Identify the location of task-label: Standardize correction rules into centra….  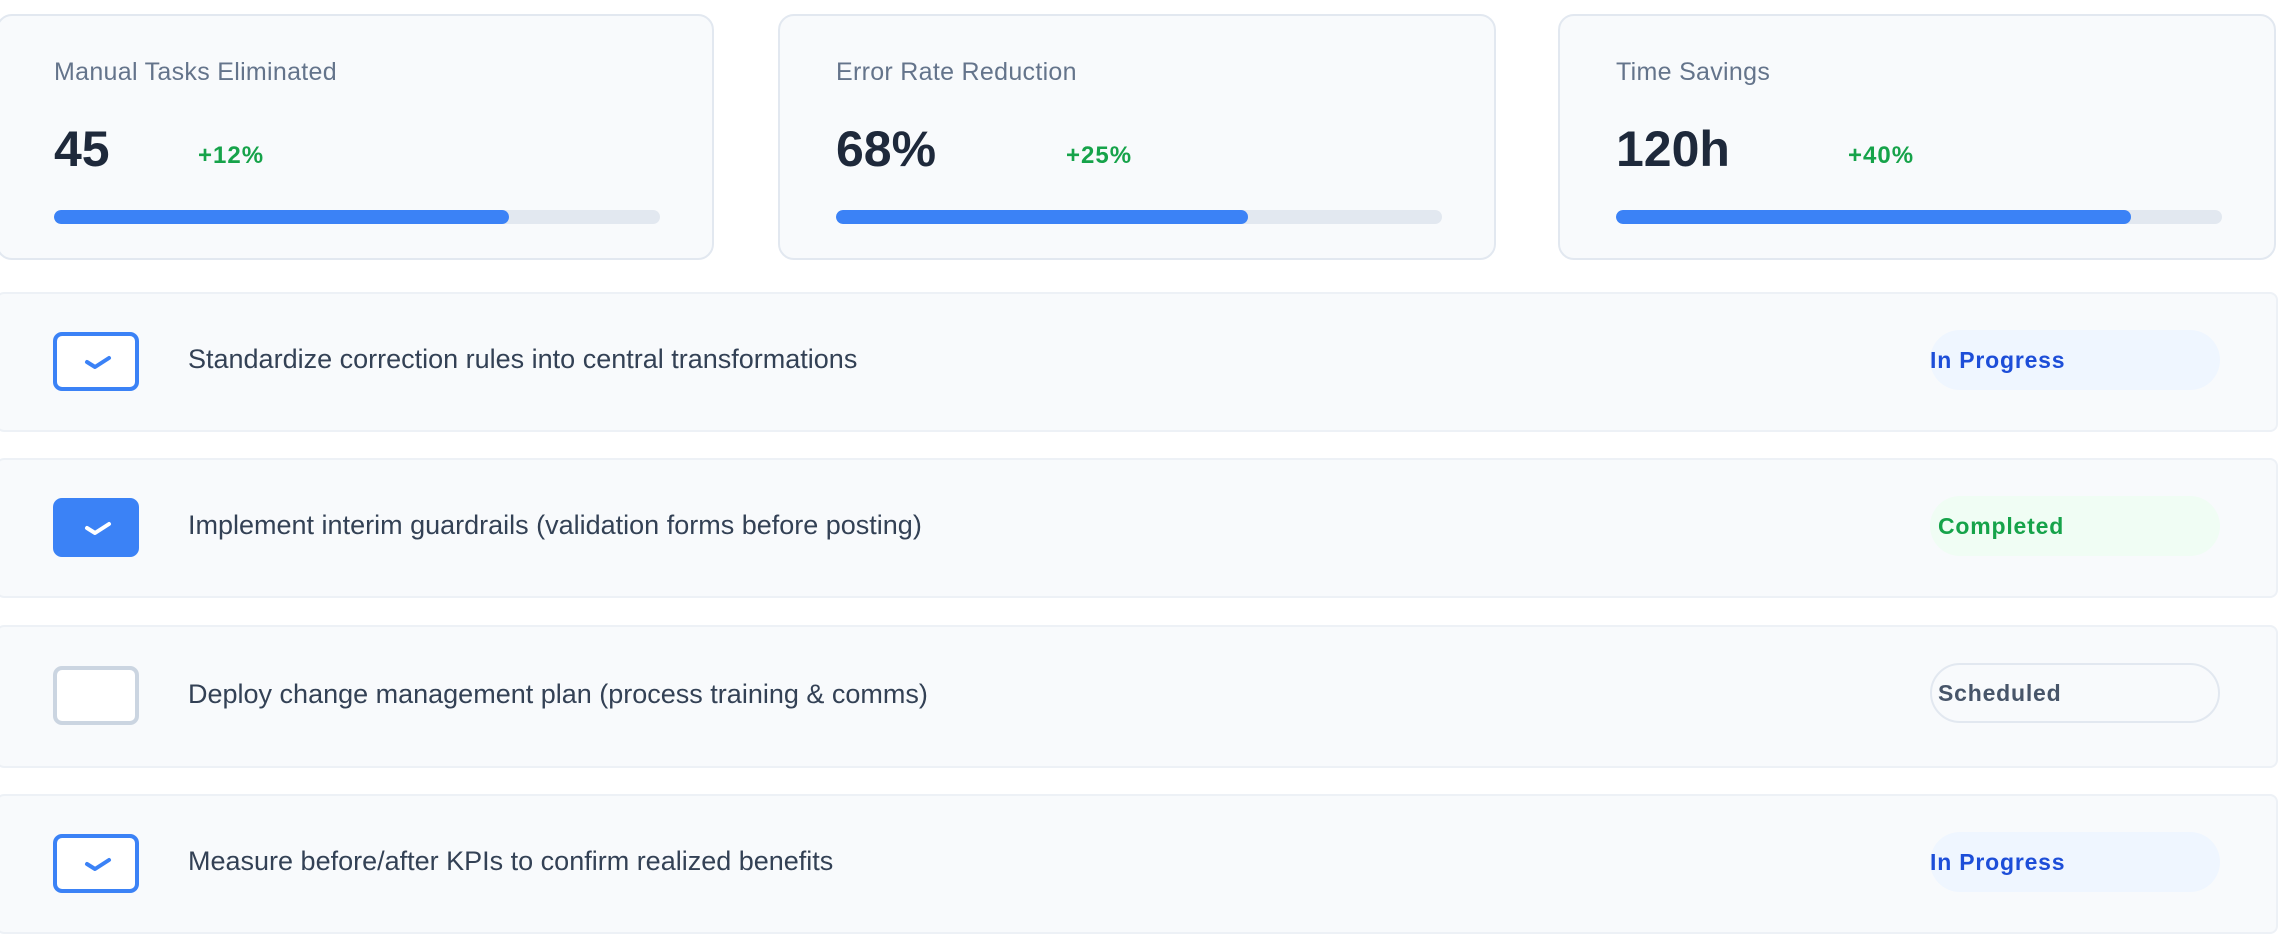
(523, 359).